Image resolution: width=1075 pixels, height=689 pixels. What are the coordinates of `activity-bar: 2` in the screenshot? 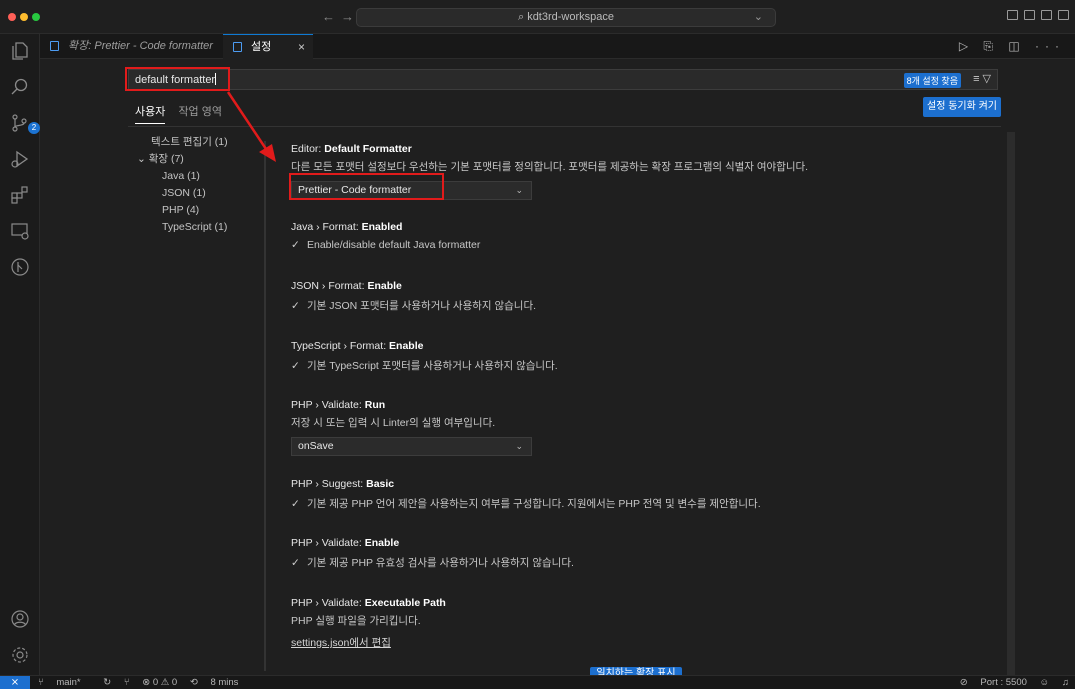 It's located at (20, 354).